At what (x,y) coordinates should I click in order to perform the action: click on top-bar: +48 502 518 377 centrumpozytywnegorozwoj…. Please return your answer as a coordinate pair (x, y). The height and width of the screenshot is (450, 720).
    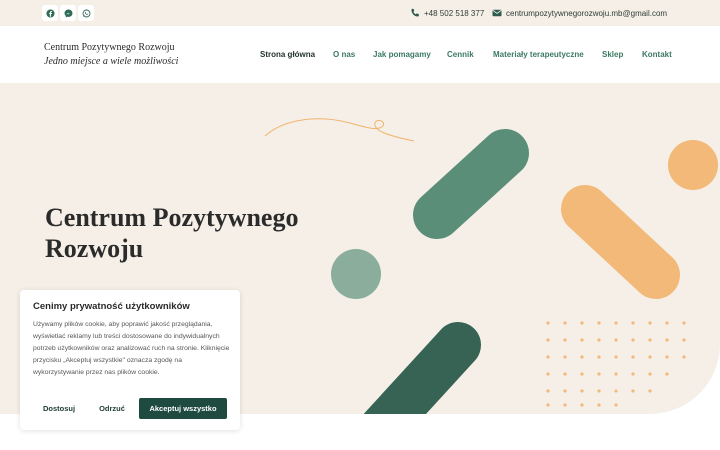
    Looking at the image, I should click on (360, 13).